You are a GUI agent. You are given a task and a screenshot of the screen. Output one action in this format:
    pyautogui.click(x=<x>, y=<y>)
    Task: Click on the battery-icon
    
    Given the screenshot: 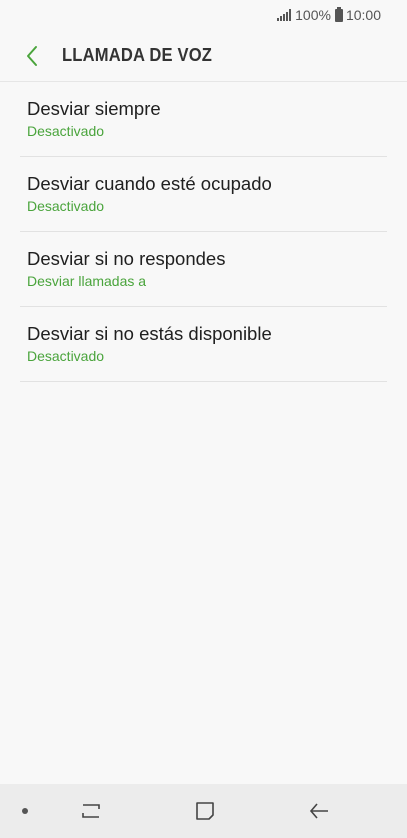 What is the action you would take?
    pyautogui.click(x=338, y=14)
    